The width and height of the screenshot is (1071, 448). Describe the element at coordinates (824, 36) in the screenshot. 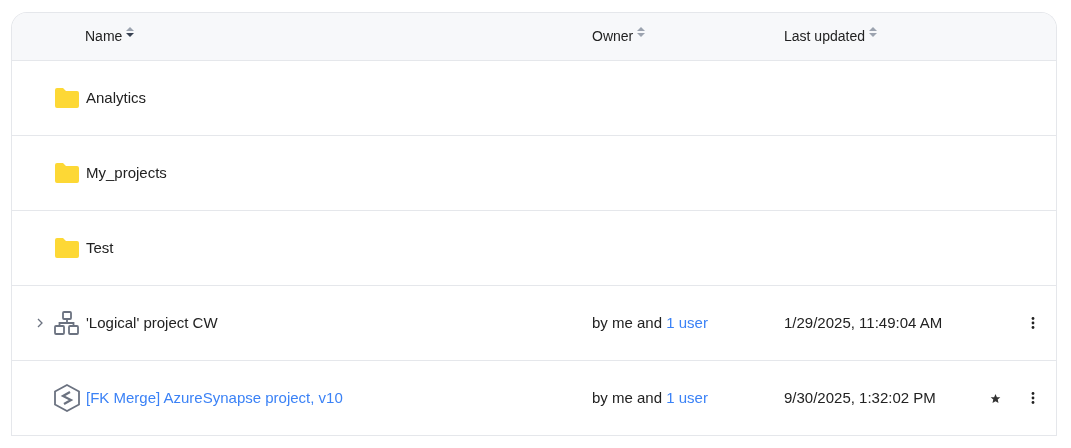

I see `column-header: Last updated` at that location.